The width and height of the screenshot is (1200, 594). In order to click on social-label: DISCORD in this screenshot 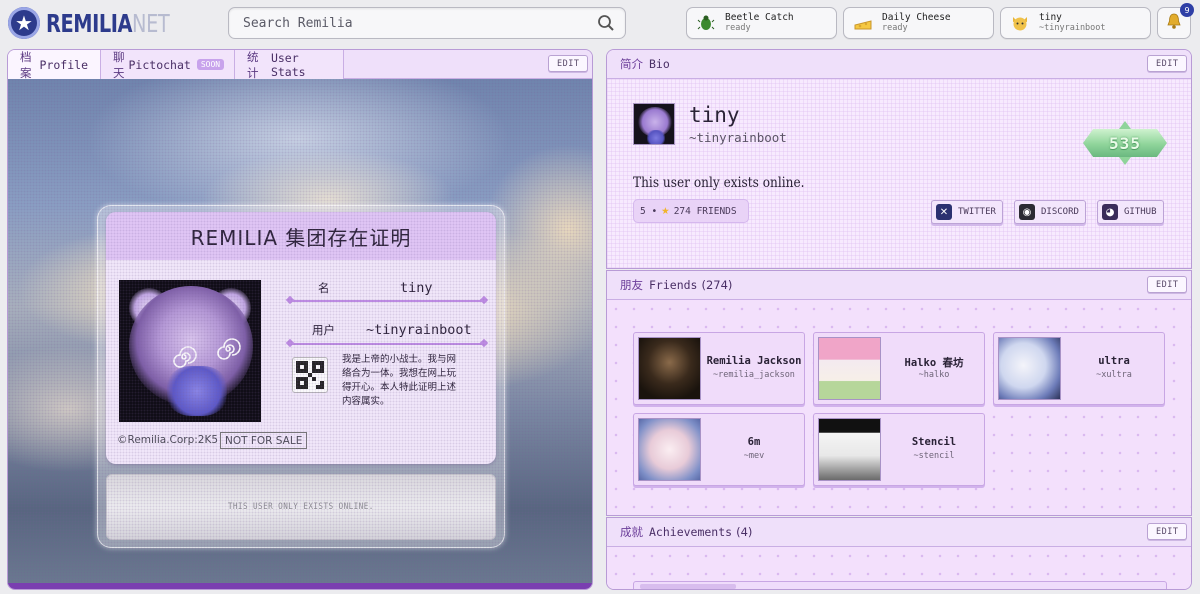, I will do `click(1060, 212)`.